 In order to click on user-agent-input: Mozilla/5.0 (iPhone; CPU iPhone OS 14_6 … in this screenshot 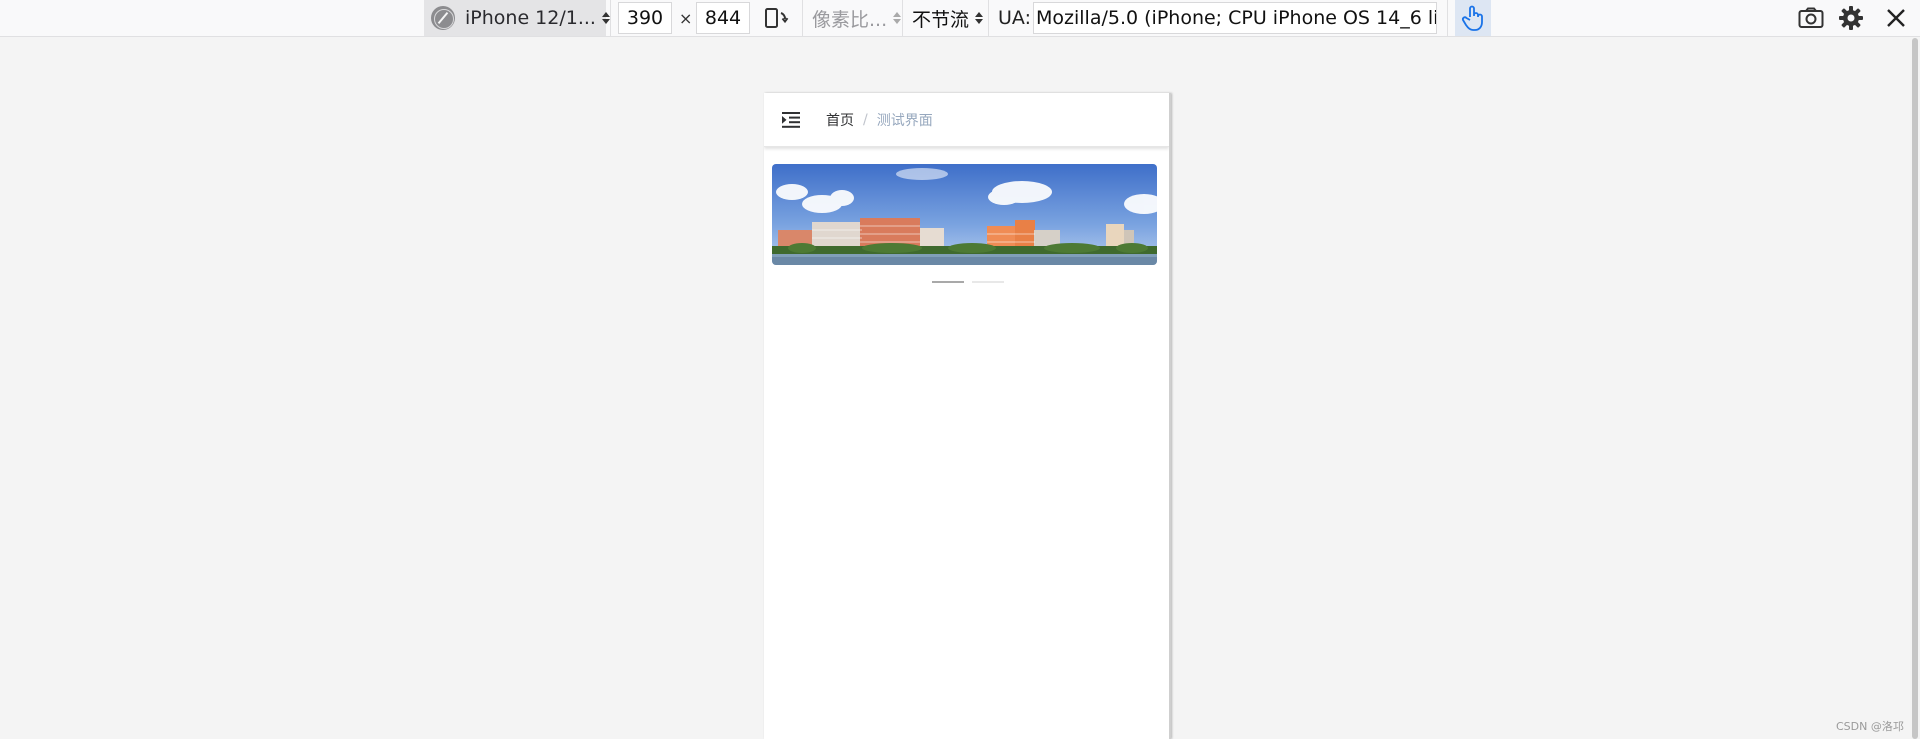, I will do `click(1235, 18)`.